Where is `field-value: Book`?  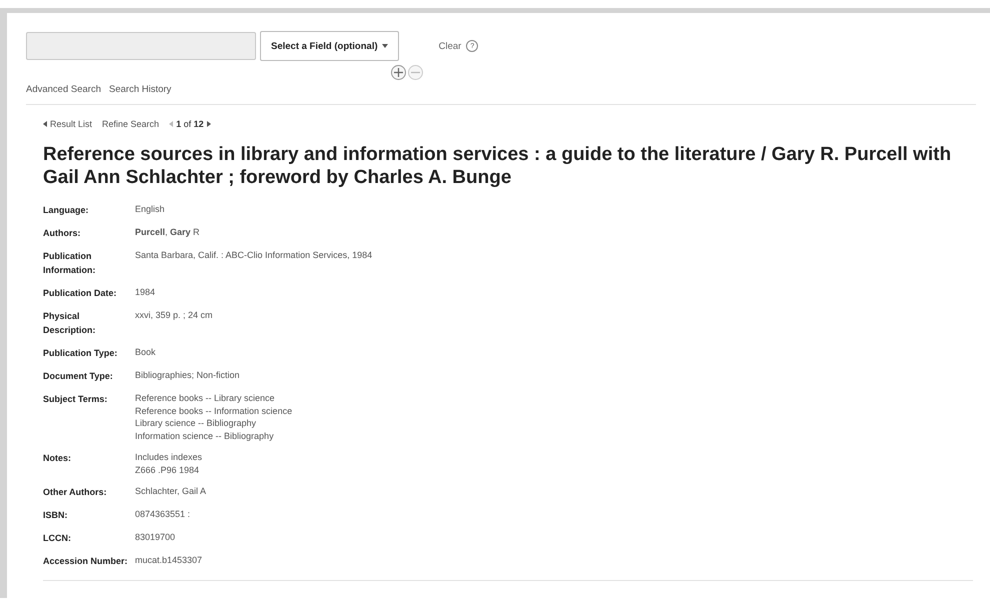
field-value: Book is located at coordinates (146, 352).